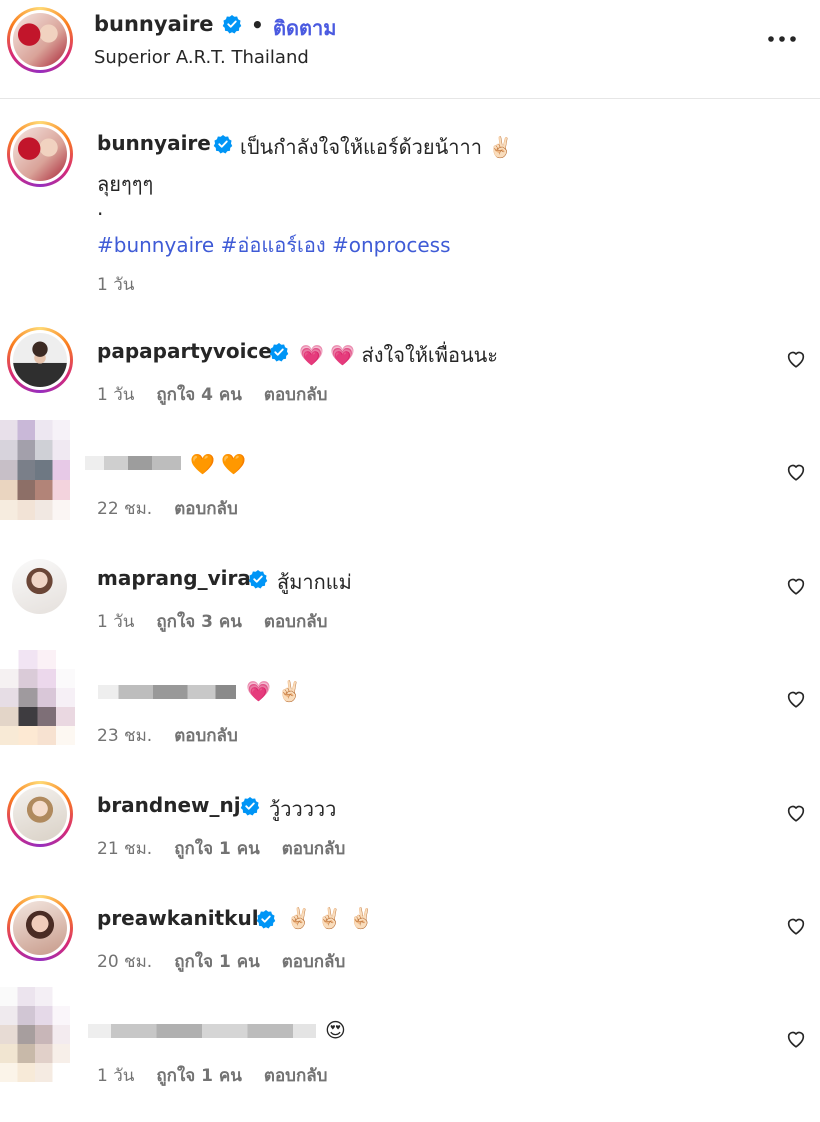 The image size is (820, 1122). Describe the element at coordinates (218, 464) in the screenshot. I see `comment-text: 🧡 🧡` at that location.